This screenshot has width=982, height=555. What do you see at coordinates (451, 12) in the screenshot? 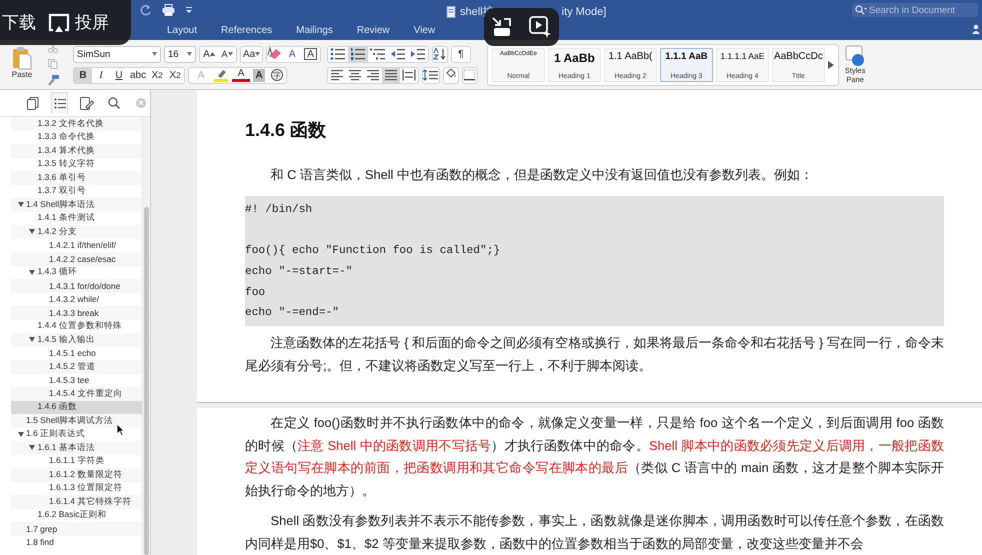
I see `document-icon` at bounding box center [451, 12].